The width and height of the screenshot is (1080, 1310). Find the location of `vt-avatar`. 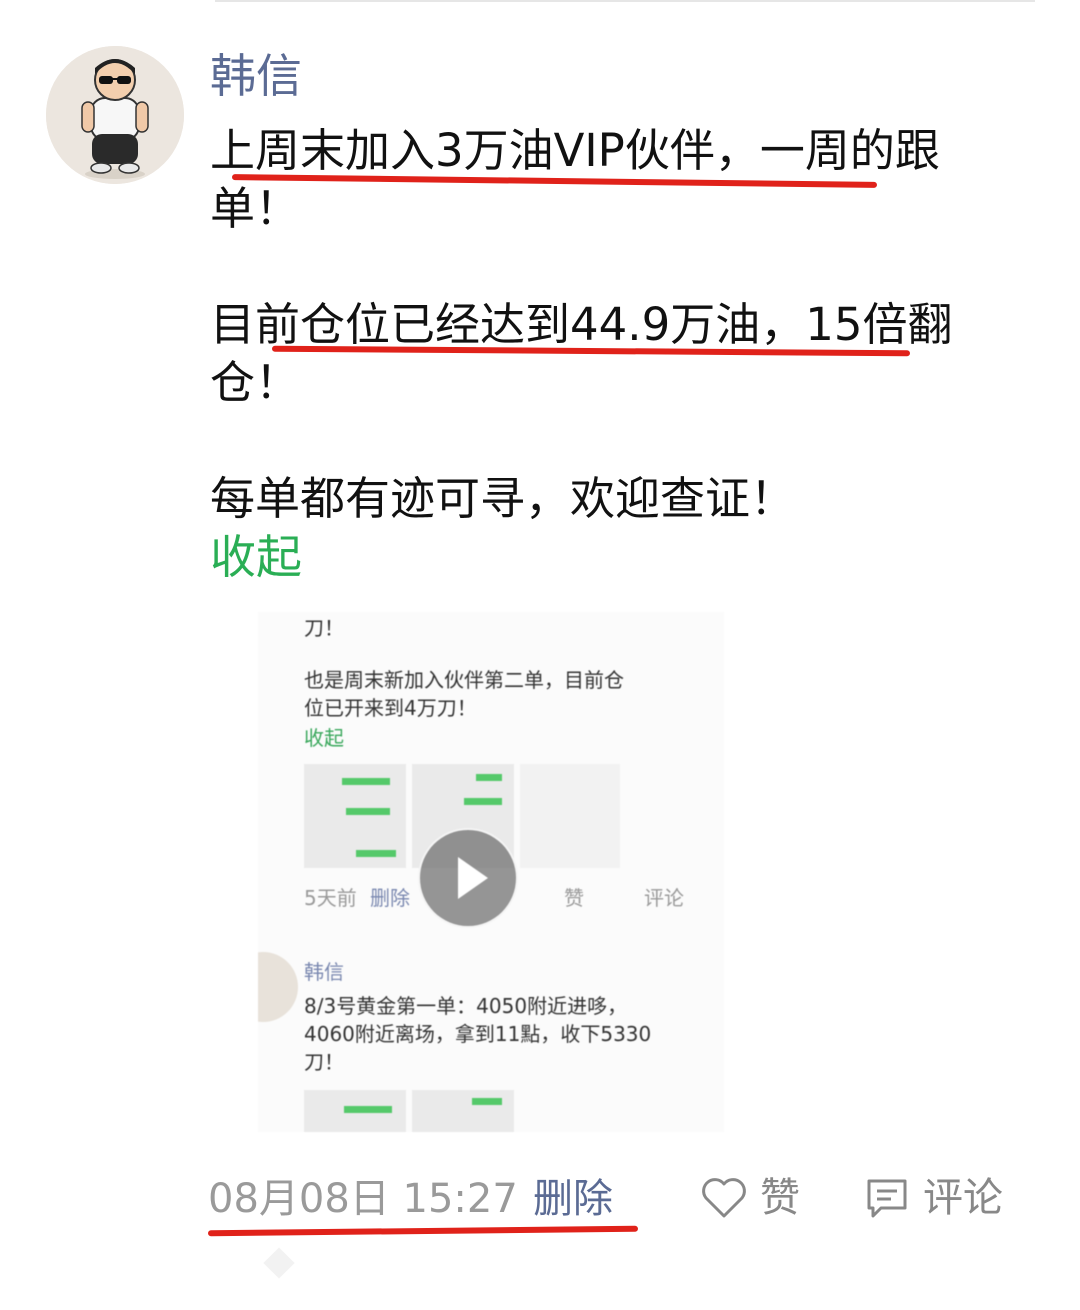

vt-avatar is located at coordinates (278, 987).